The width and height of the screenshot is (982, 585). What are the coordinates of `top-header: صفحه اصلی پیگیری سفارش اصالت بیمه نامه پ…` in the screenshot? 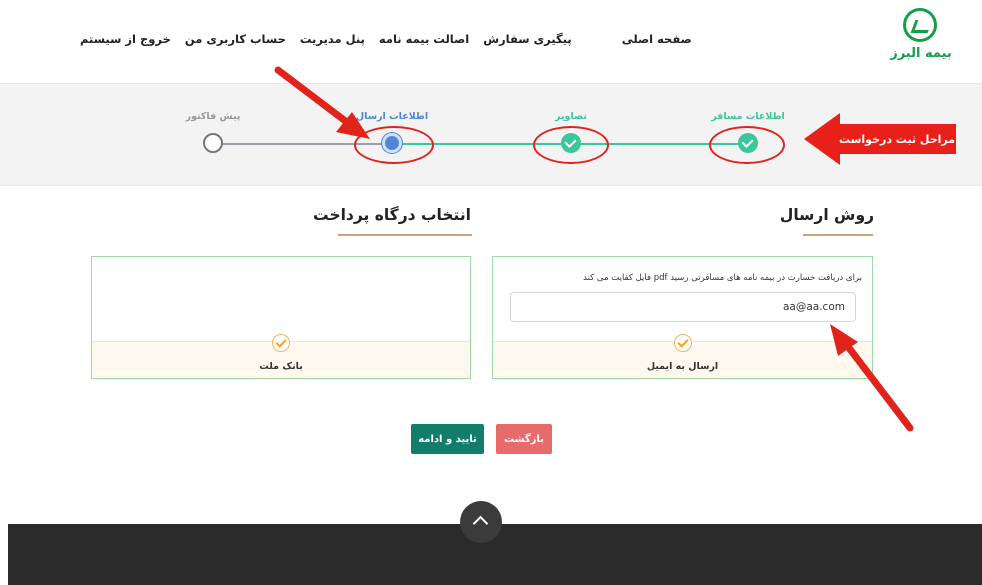 It's located at (491, 41).